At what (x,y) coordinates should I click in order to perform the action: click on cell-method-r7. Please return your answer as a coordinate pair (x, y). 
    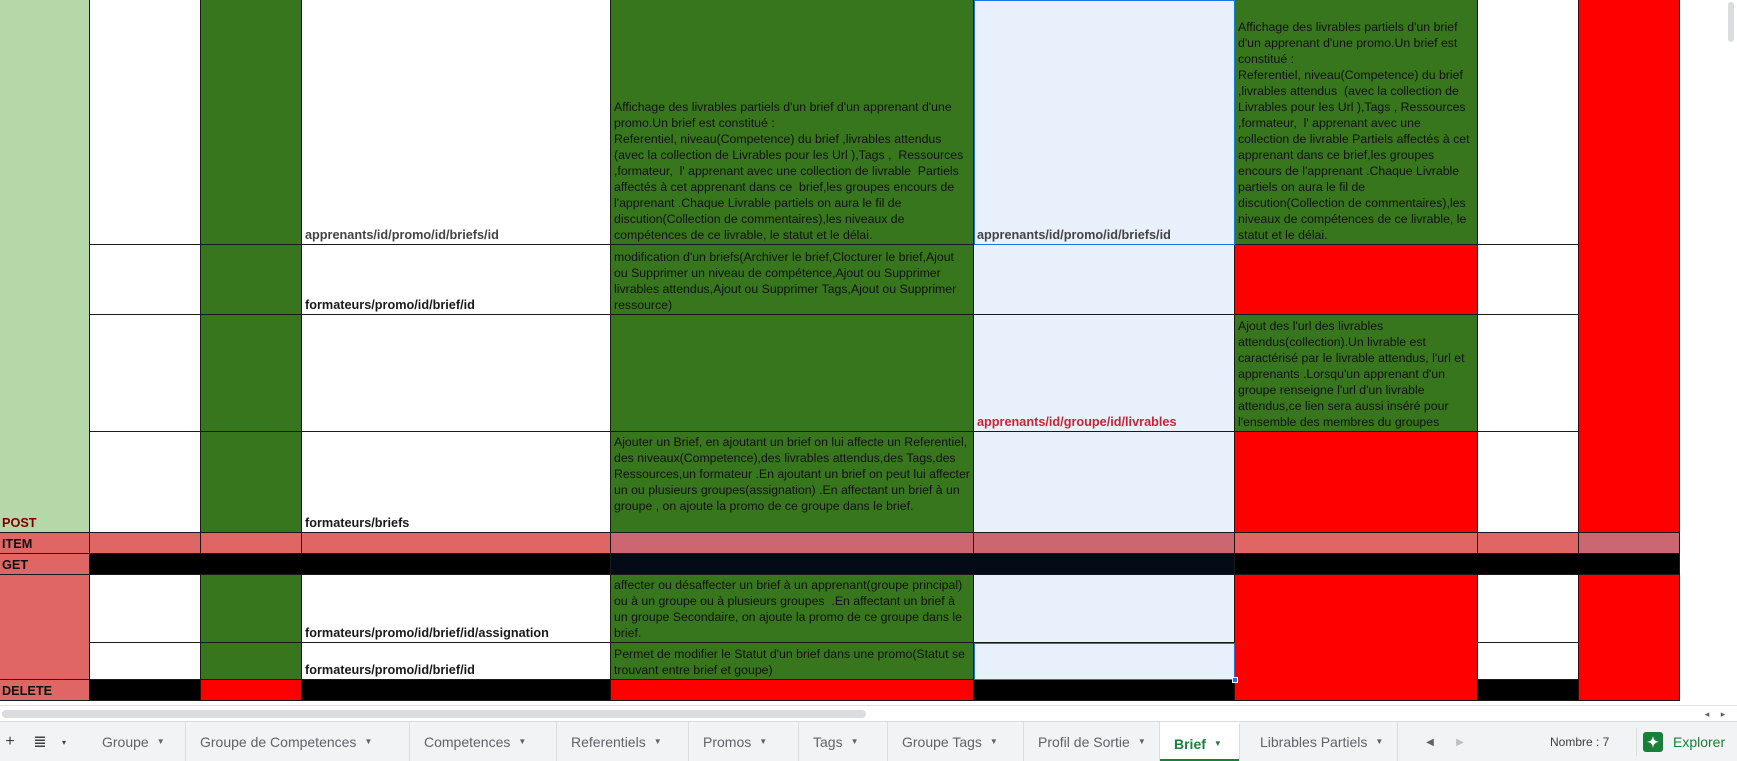
    Looking at the image, I should click on (45, 609).